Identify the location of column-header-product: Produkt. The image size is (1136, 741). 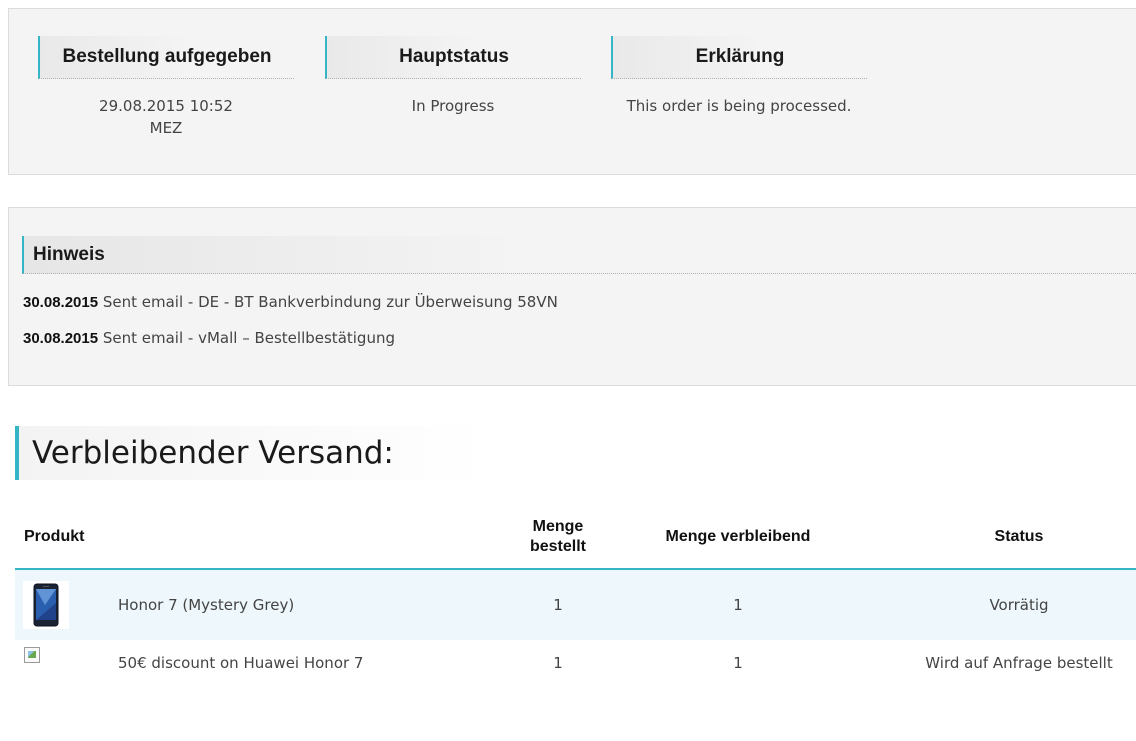
(54, 536).